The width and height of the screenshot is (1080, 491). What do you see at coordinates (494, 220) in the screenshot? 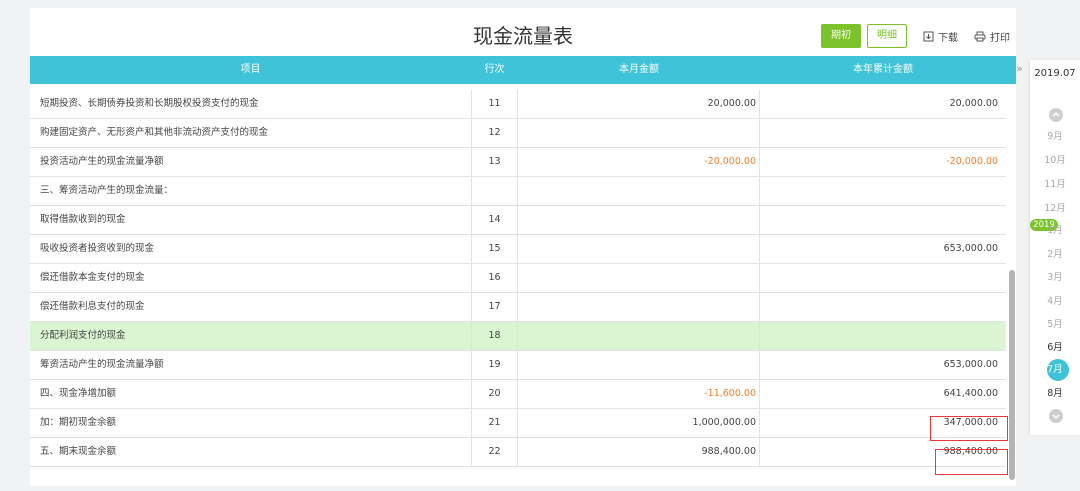
I see `row-line-number: 14` at bounding box center [494, 220].